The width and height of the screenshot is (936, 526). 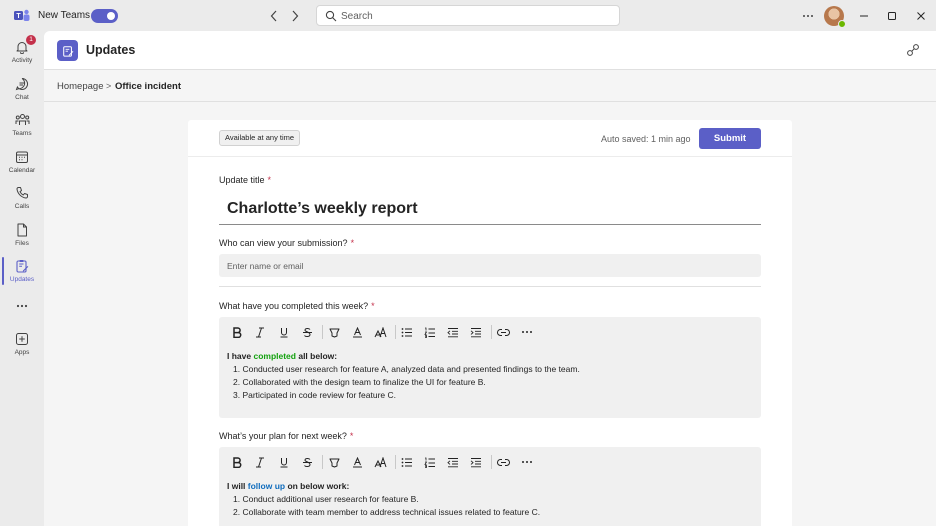 I want to click on more-horizontal-icon, so click(x=808, y=16).